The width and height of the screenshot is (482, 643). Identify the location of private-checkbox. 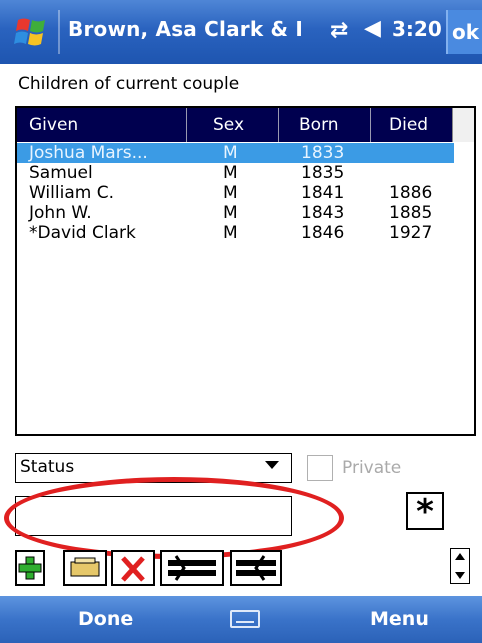
(320, 468).